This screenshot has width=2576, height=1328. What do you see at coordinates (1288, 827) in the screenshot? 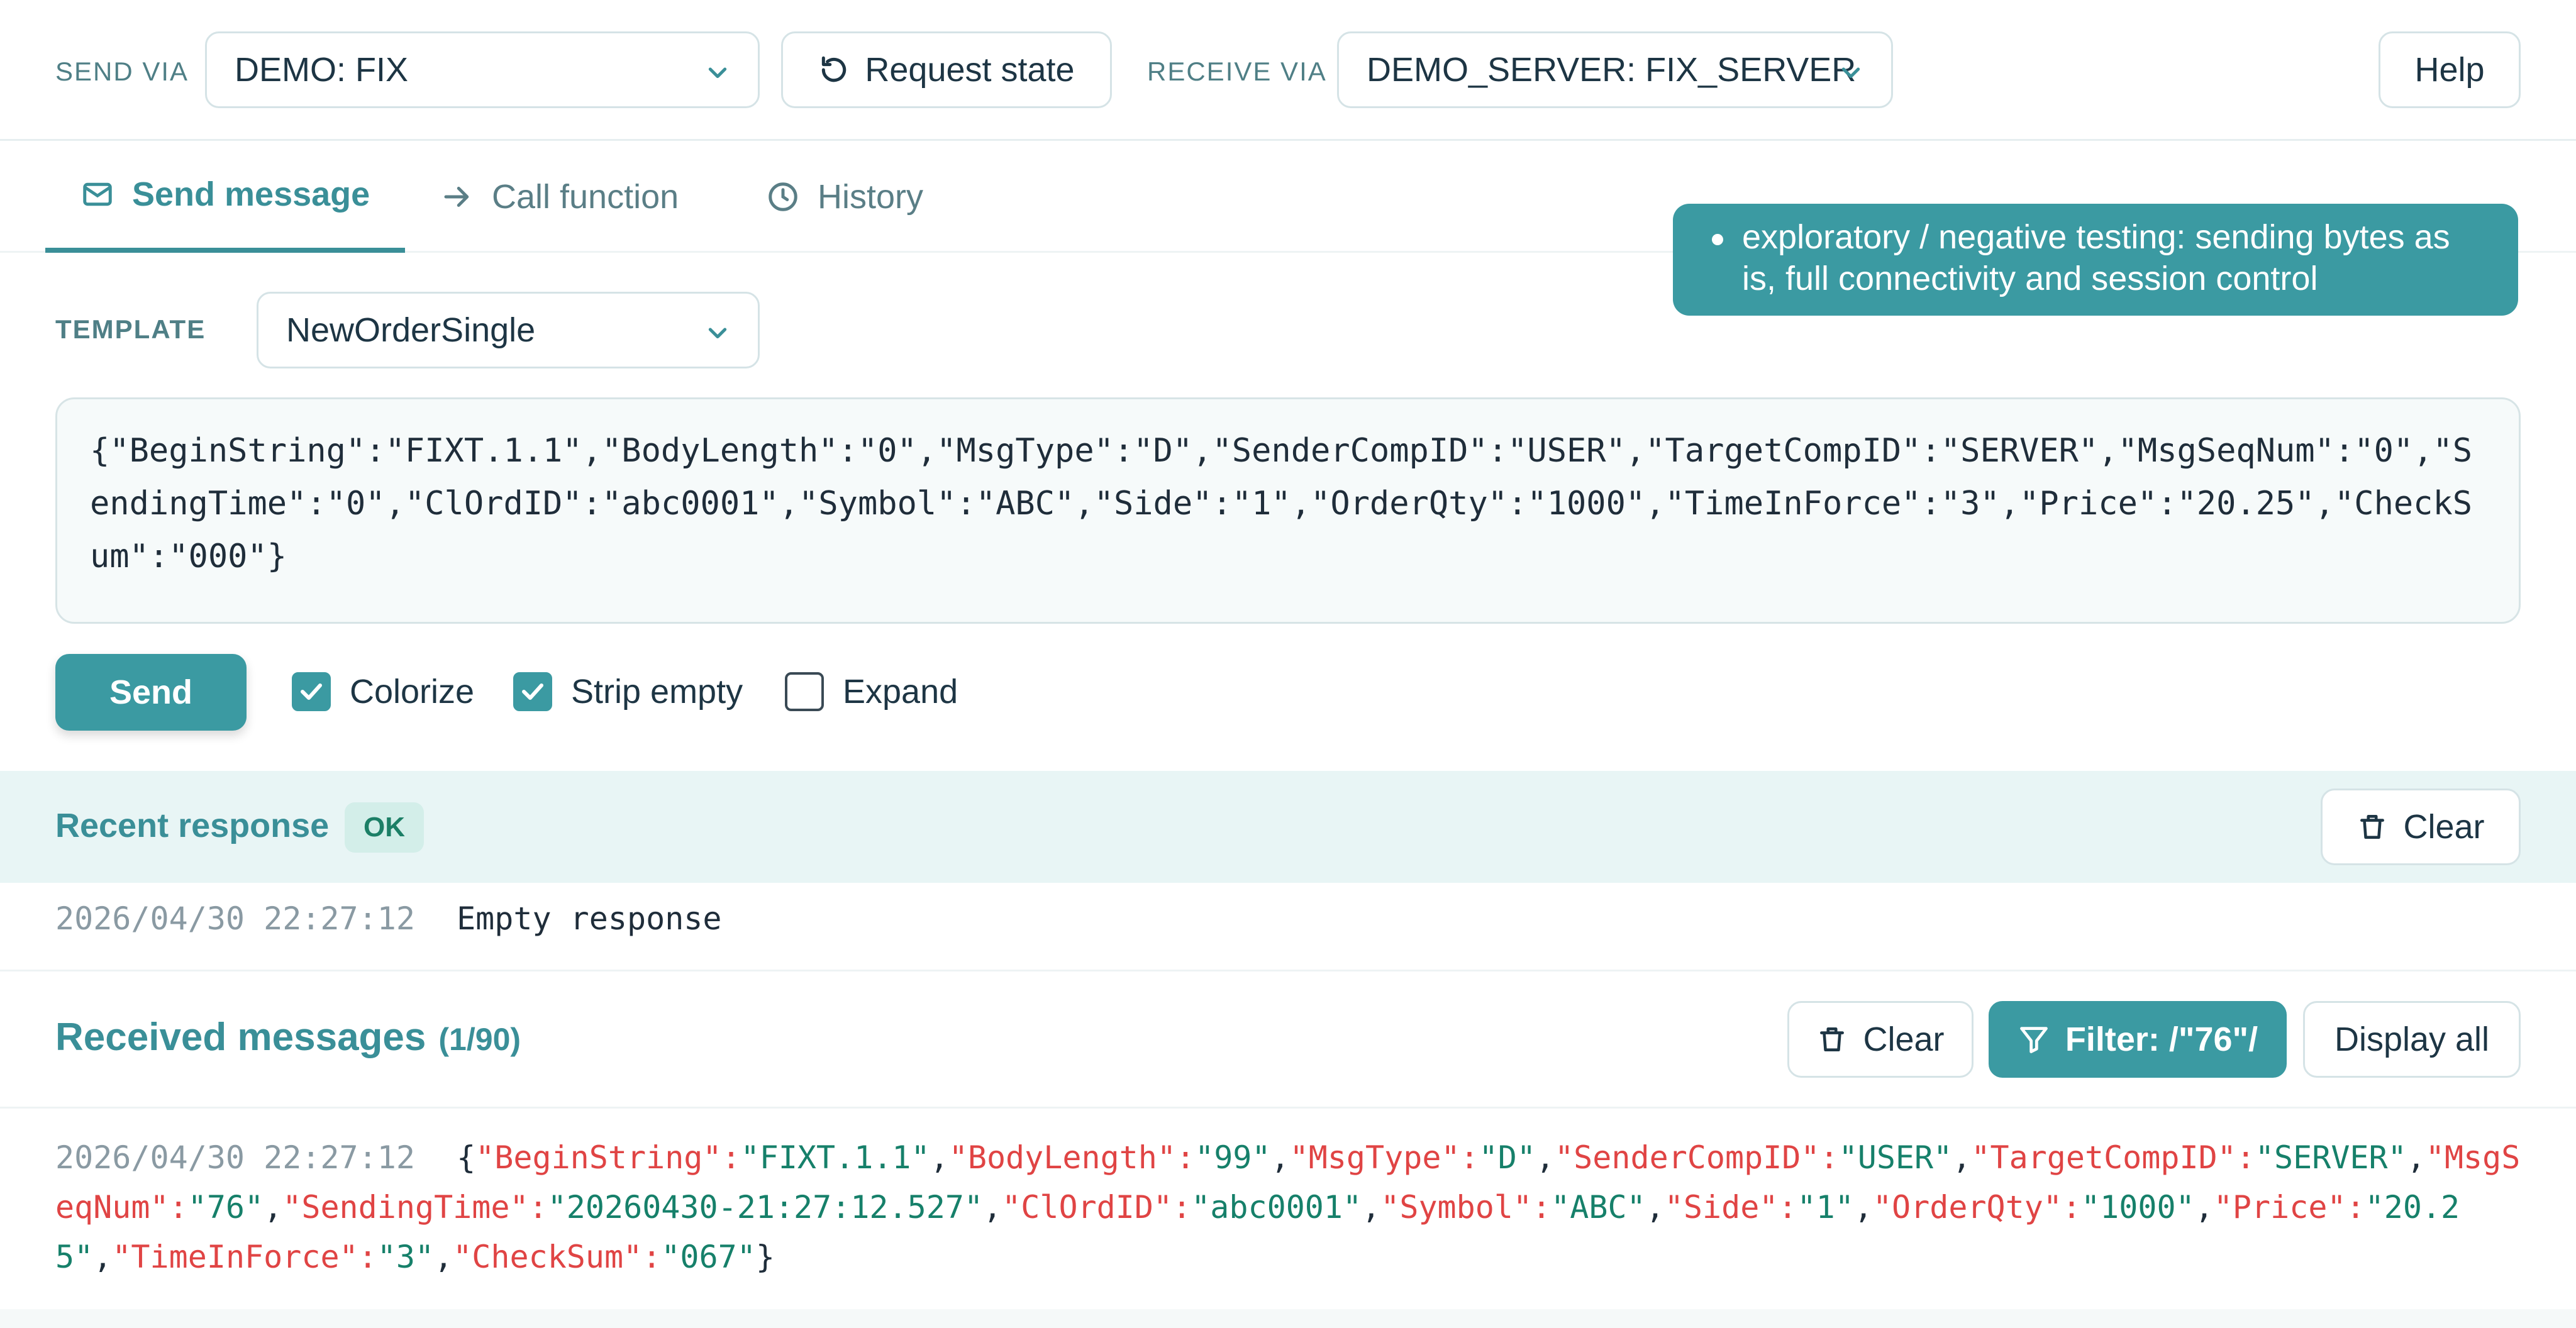
I see `recent-response-header: Recent response OK Clear` at bounding box center [1288, 827].